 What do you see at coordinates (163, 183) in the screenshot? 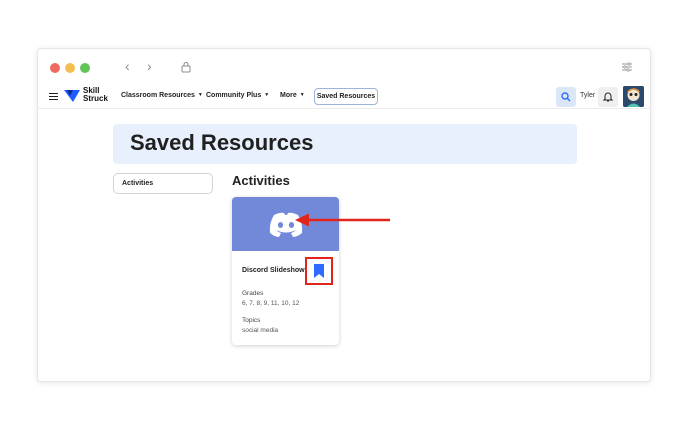
I see `sidebar-item-activities: Activities` at bounding box center [163, 183].